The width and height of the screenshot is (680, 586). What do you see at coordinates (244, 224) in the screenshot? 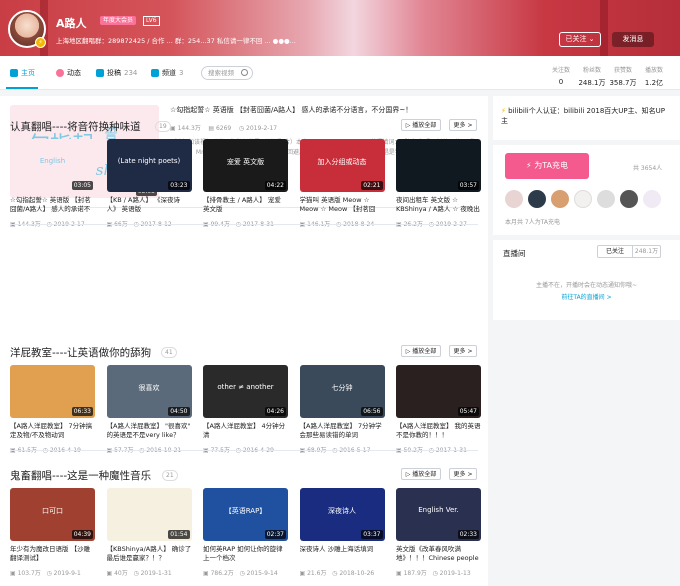
I see `divider` at bounding box center [244, 224].